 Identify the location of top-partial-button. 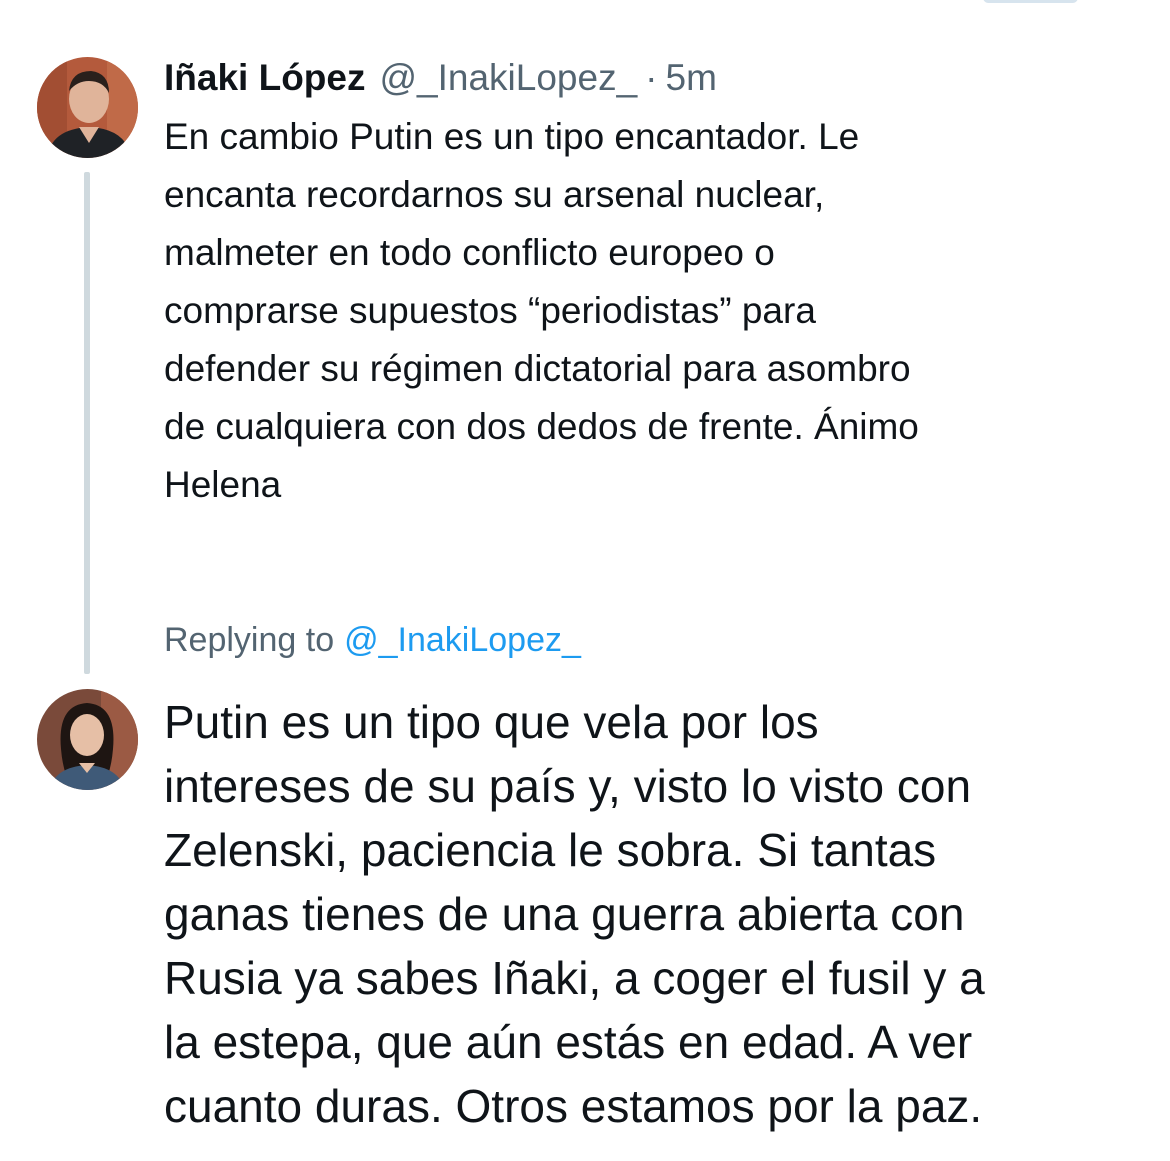
(1030, 1).